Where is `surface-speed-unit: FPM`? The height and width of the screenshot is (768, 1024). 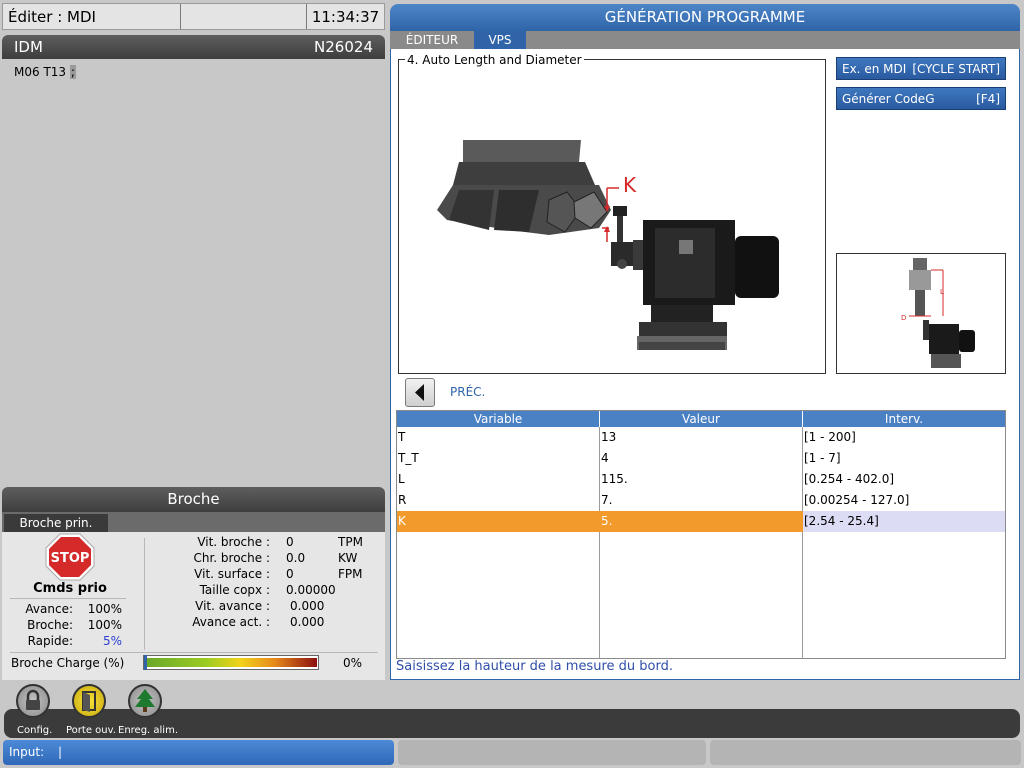 surface-speed-unit: FPM is located at coordinates (350, 574).